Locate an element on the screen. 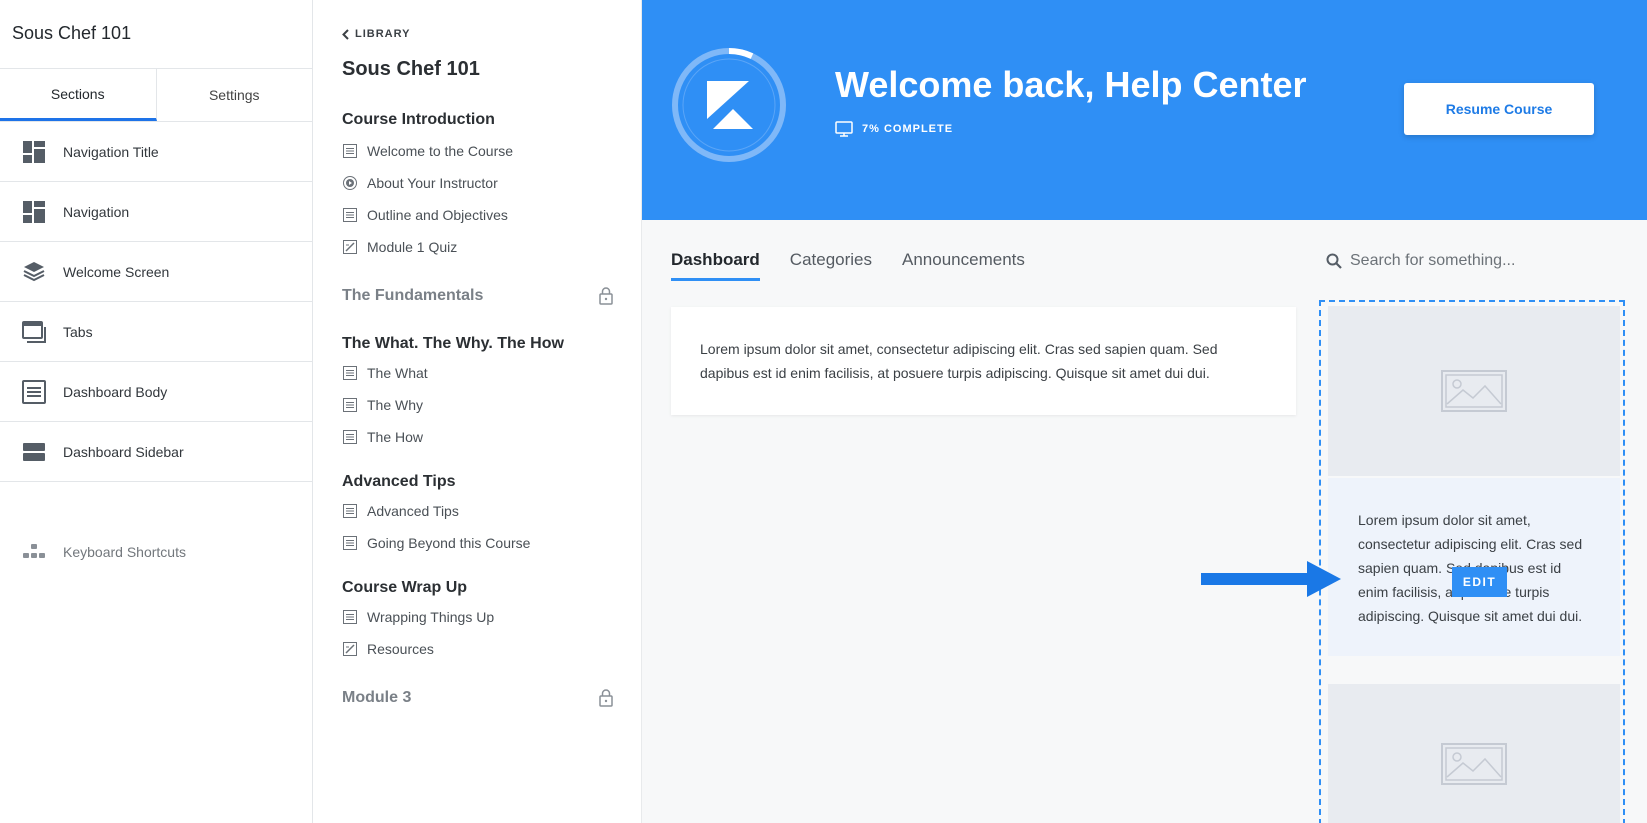 The height and width of the screenshot is (823, 1647). search-icon is located at coordinates (1334, 261).